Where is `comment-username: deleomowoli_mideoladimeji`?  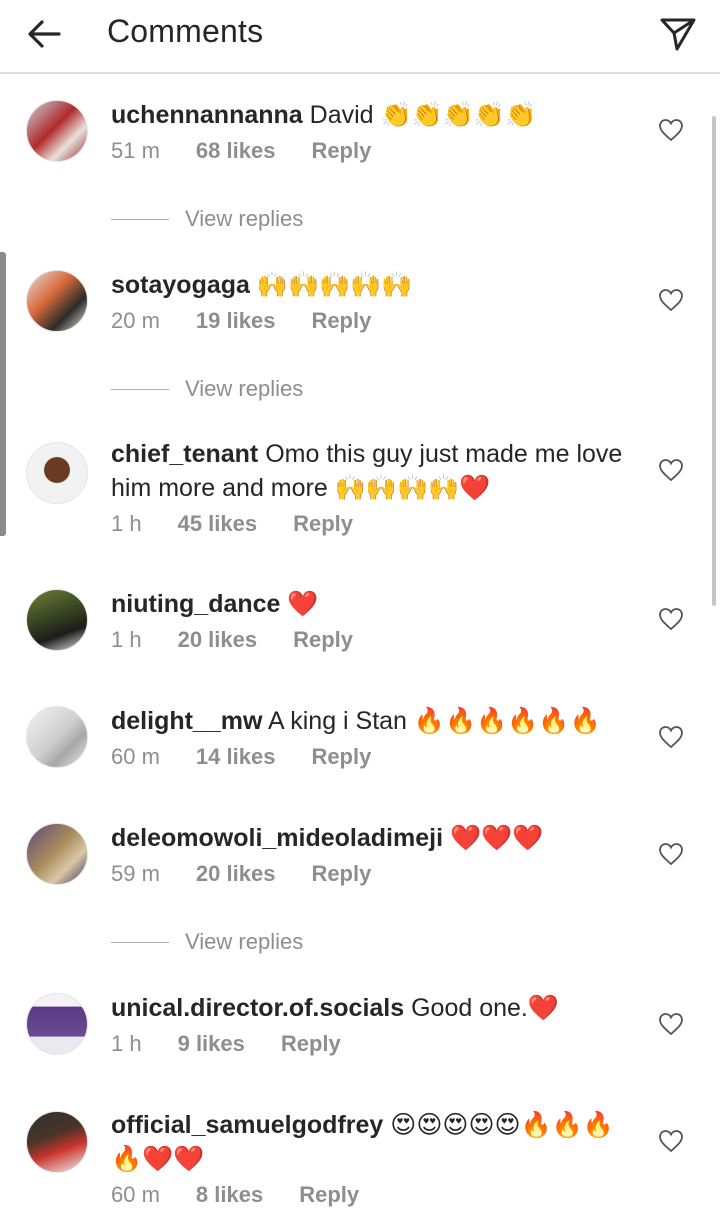
comment-username: deleomowoli_mideoladimeji is located at coordinates (277, 838).